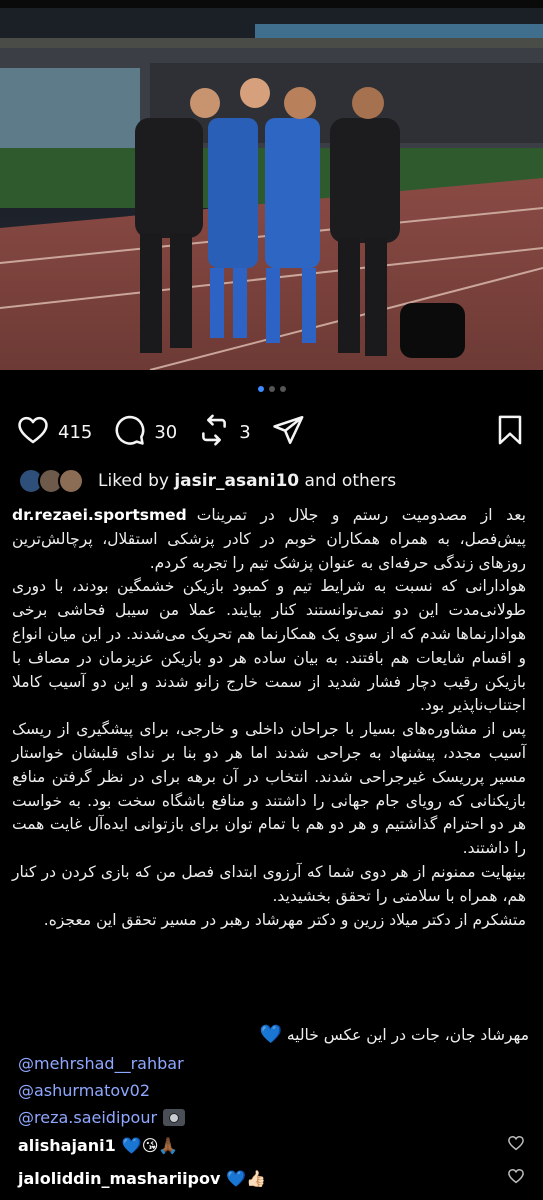 This screenshot has width=543, height=1200. Describe the element at coordinates (214, 432) in the screenshot. I see `repost-icon` at that location.